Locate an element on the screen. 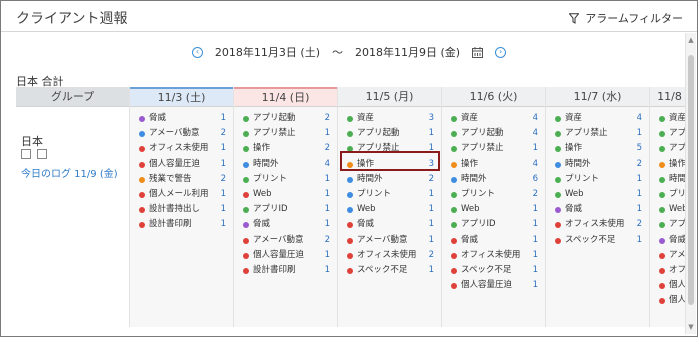 This screenshot has width=698, height=337. alarm-item: アメ is located at coordinates (671, 255).